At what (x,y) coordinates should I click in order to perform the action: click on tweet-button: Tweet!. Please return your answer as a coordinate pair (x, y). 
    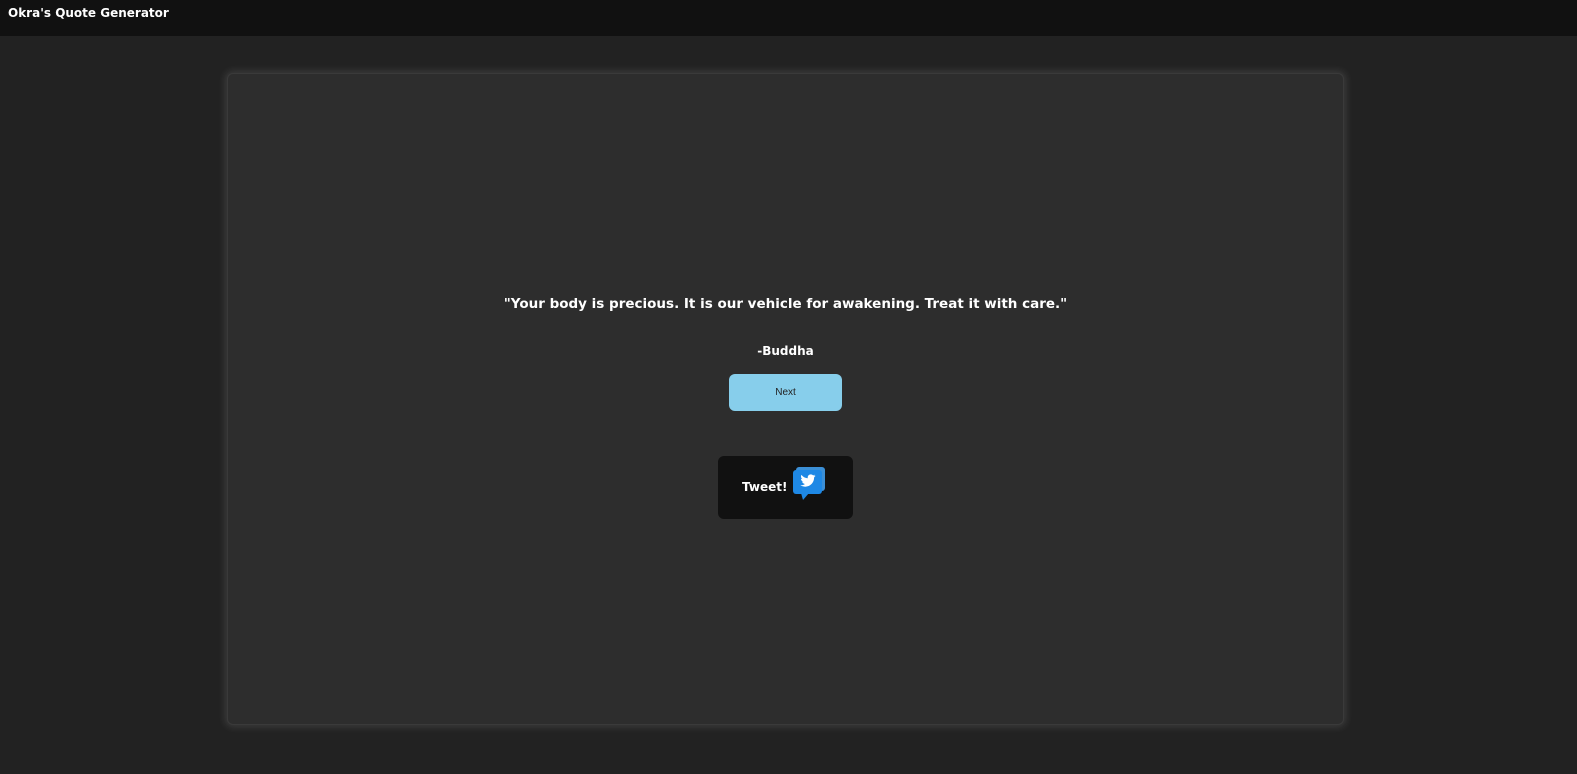
    Looking at the image, I should click on (785, 487).